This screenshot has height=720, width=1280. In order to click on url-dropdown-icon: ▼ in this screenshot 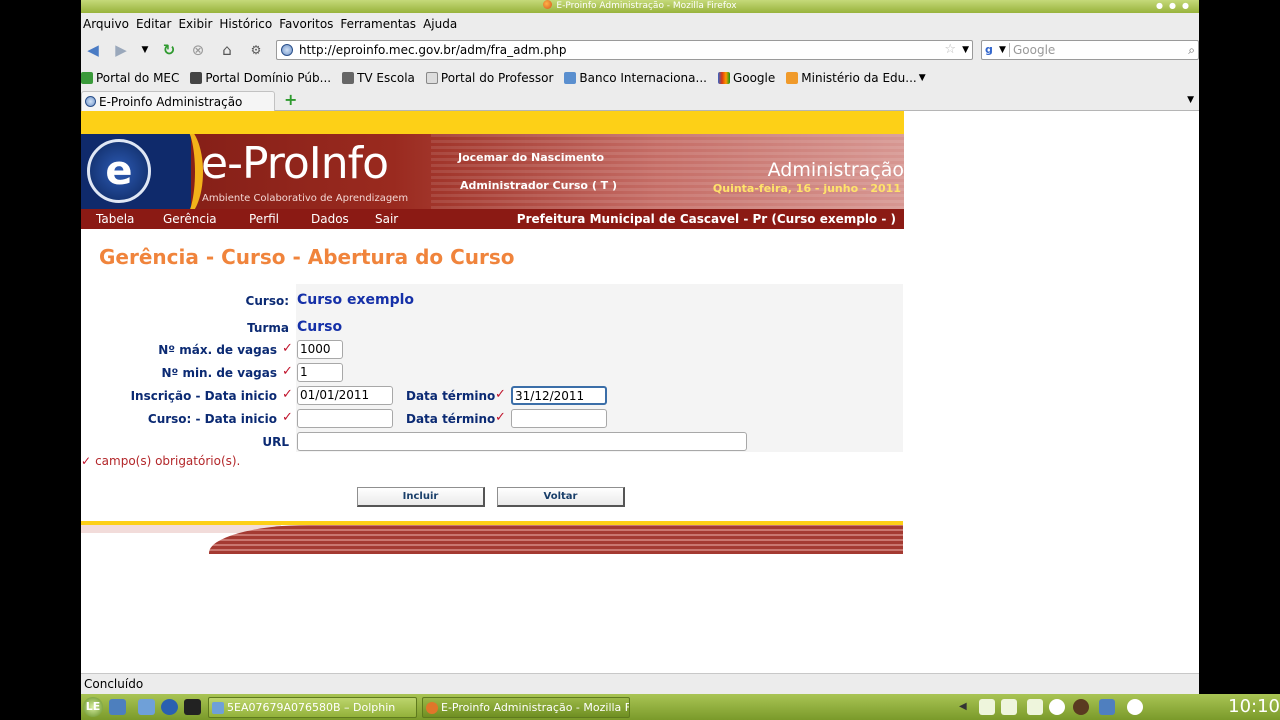, I will do `click(965, 50)`.